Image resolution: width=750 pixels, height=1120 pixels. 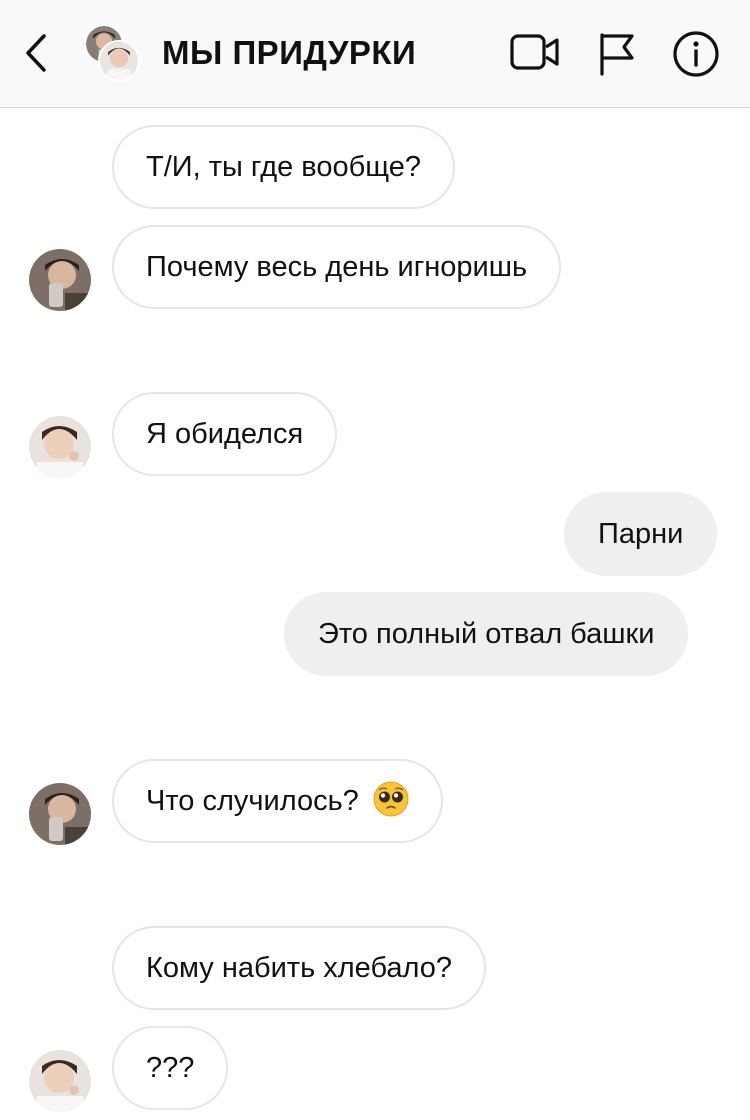 I want to click on outgoing-message: Парни, so click(x=641, y=534).